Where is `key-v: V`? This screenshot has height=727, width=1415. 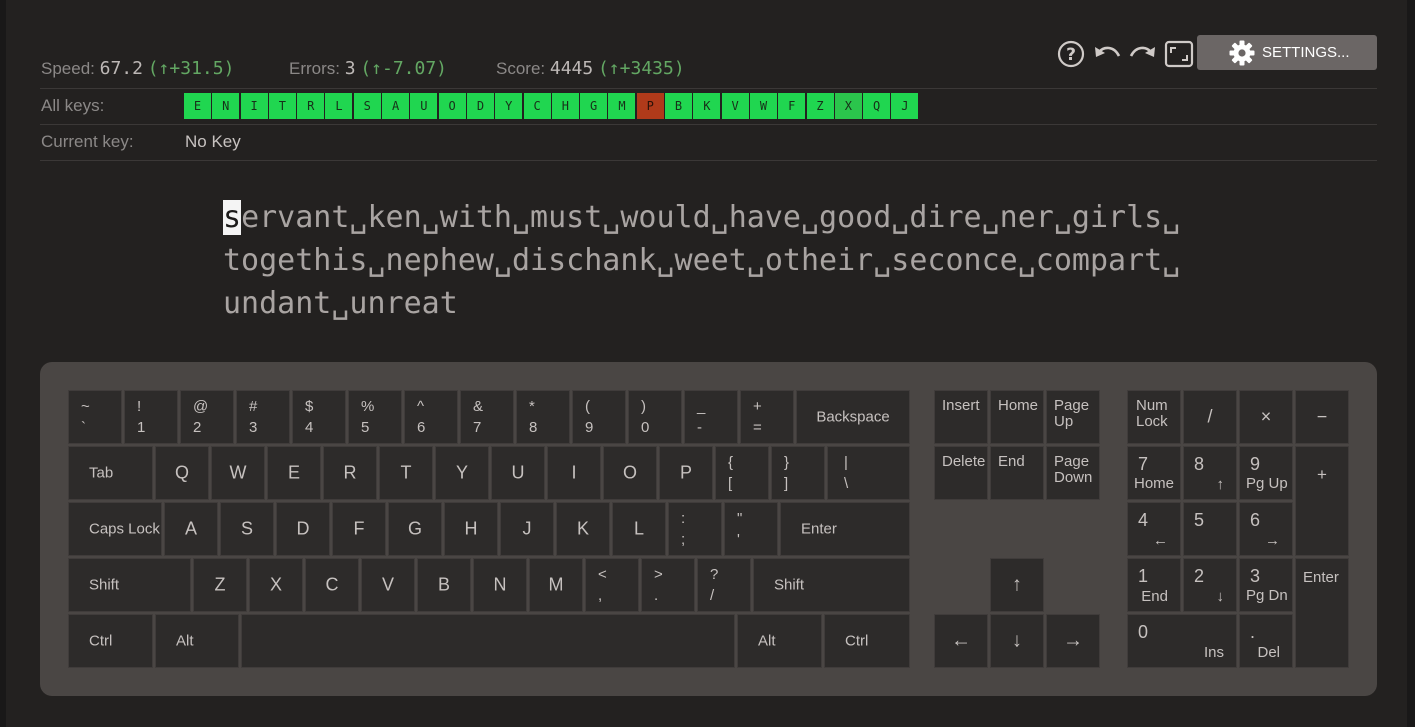
key-v: V is located at coordinates (388, 585).